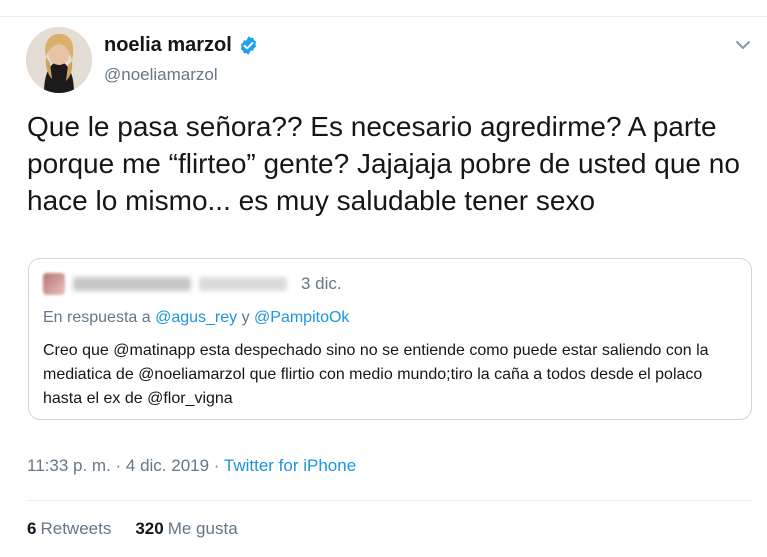 The height and width of the screenshot is (557, 767). What do you see at coordinates (76, 528) in the screenshot?
I see `retweets-label: Retweets` at bounding box center [76, 528].